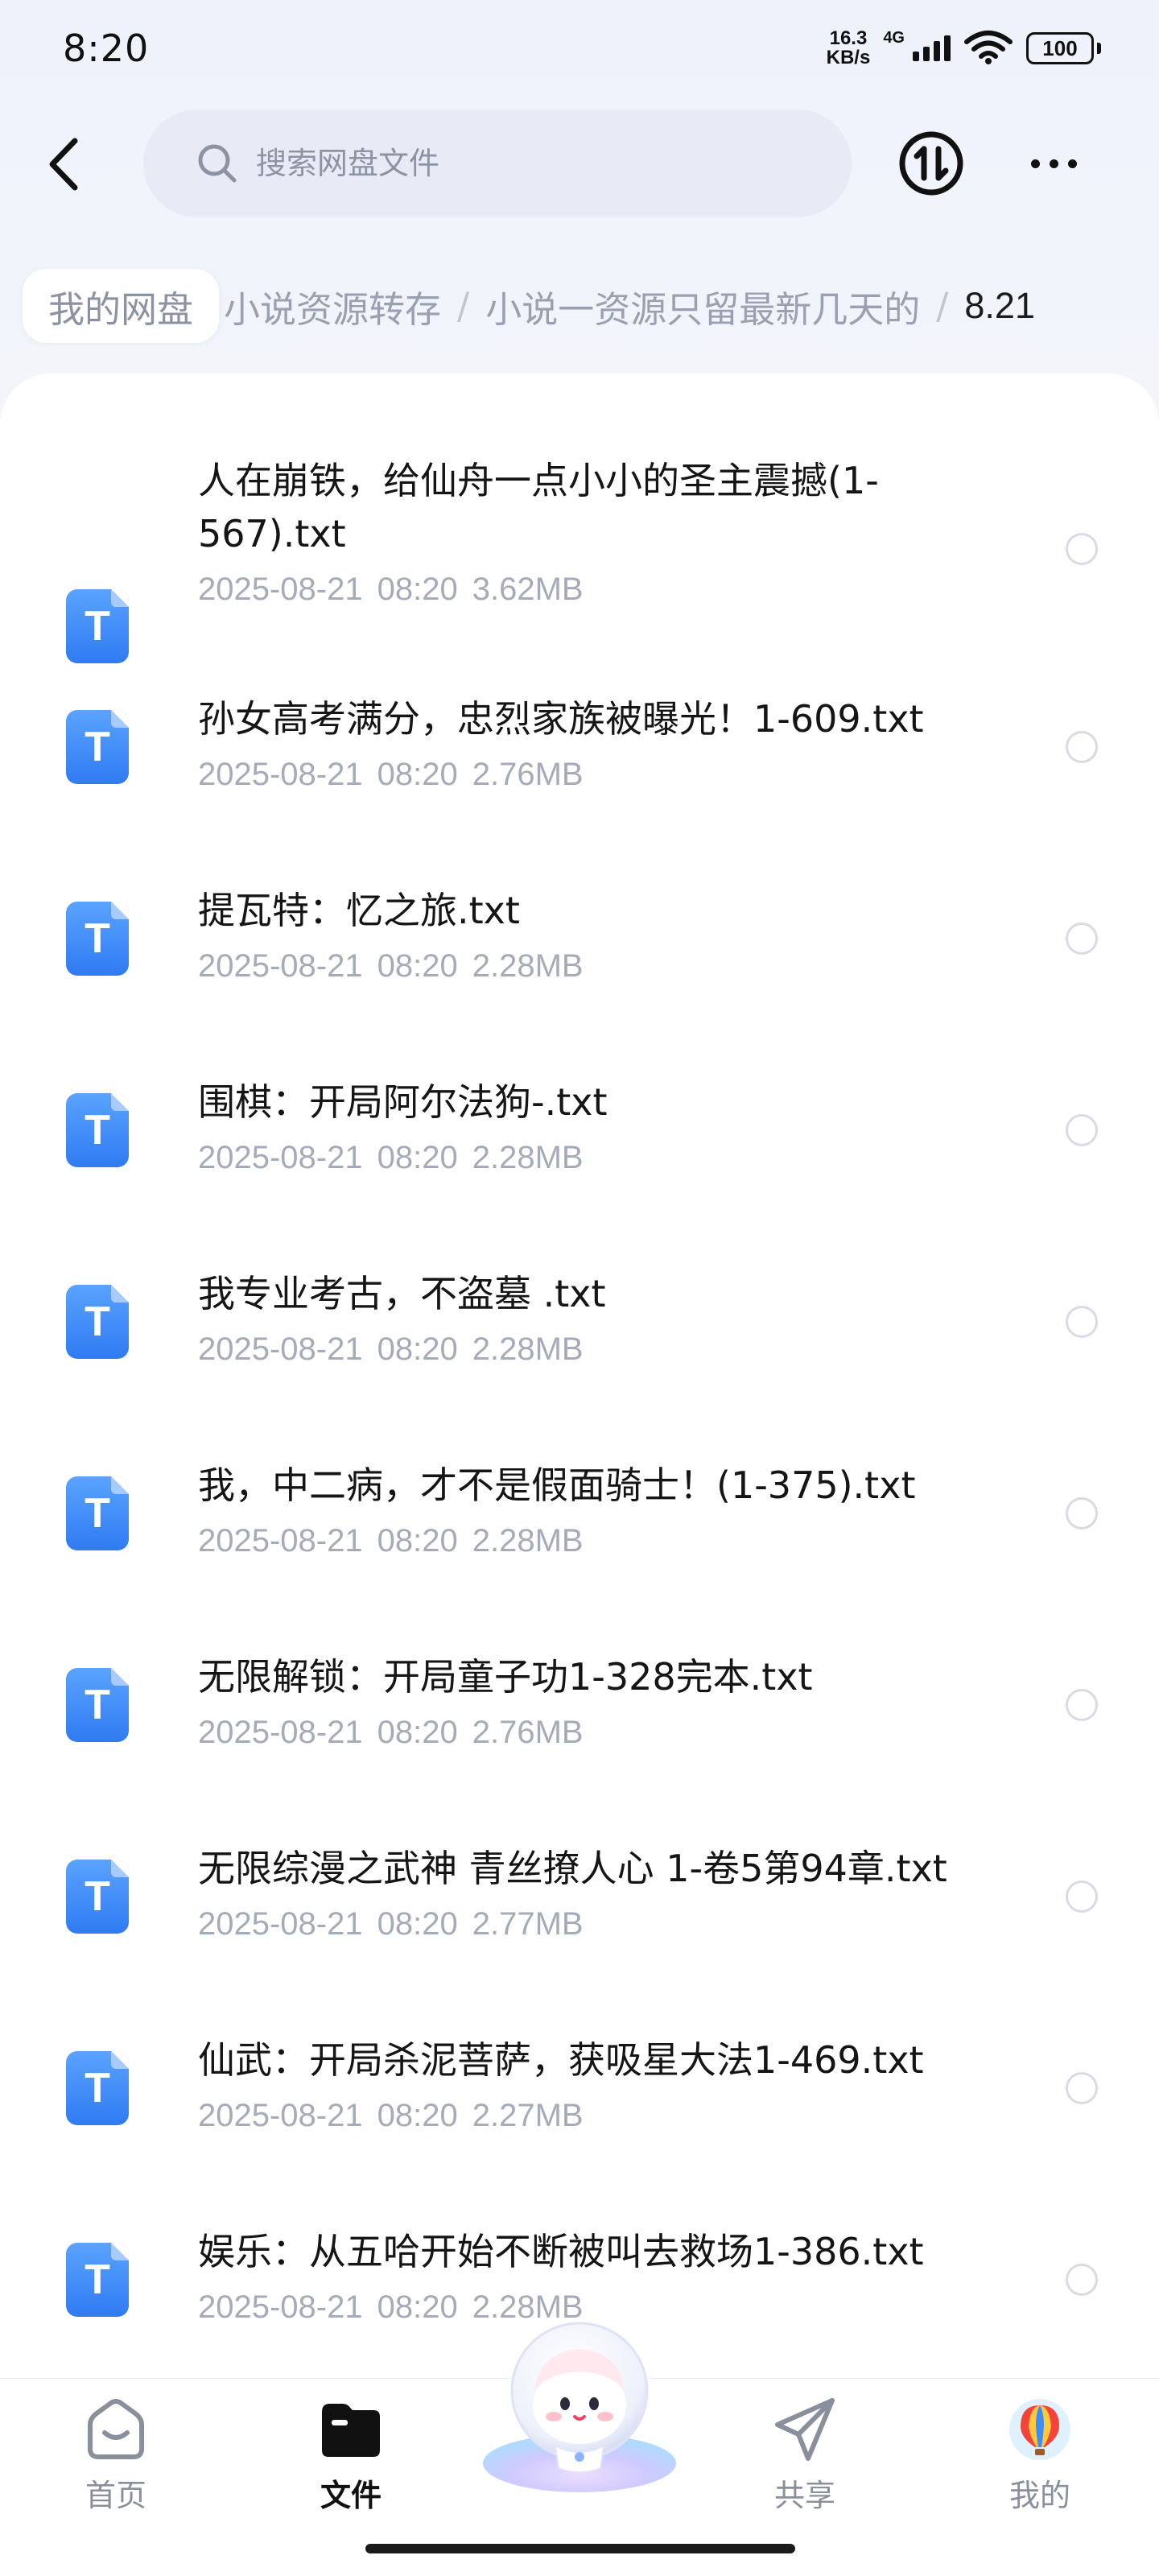 The width and height of the screenshot is (1159, 2576). Describe the element at coordinates (350, 2457) in the screenshot. I see `nav-files: 文件` at that location.